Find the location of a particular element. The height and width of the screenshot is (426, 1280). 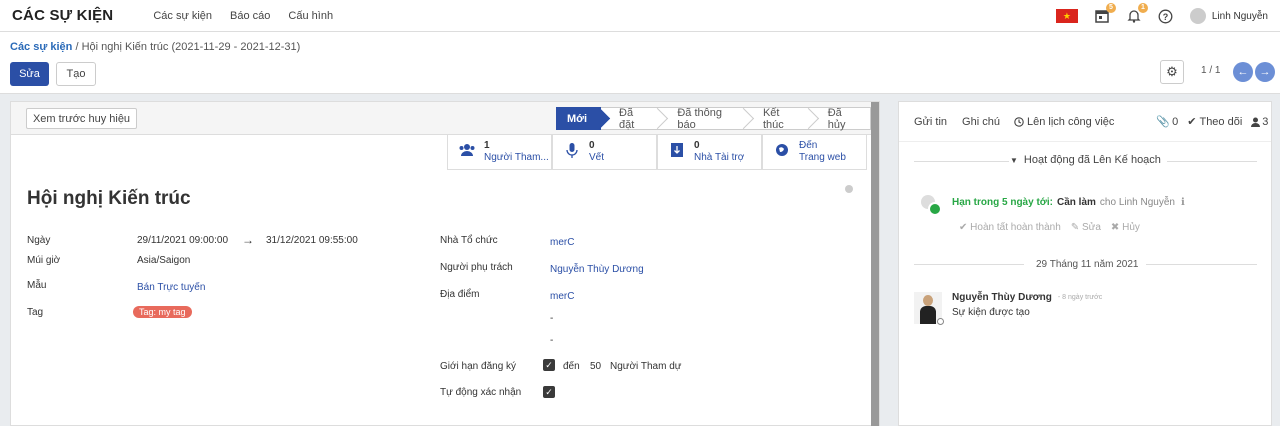

schedule-activity-button: Lên lịch công việc is located at coordinates (1064, 122).